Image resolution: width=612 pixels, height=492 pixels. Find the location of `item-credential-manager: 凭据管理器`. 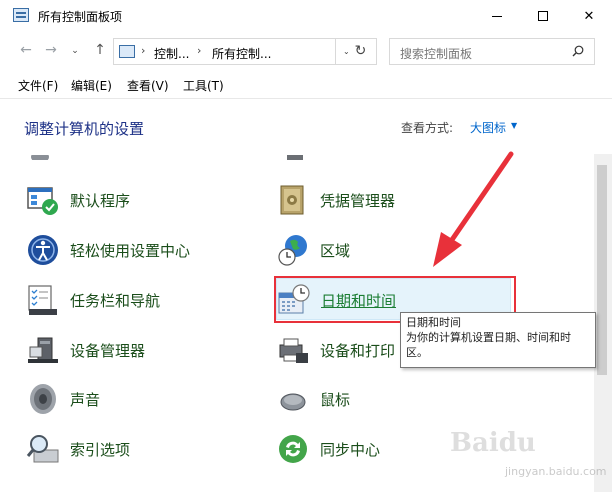

item-credential-manager: 凭据管理器 is located at coordinates (393, 200).